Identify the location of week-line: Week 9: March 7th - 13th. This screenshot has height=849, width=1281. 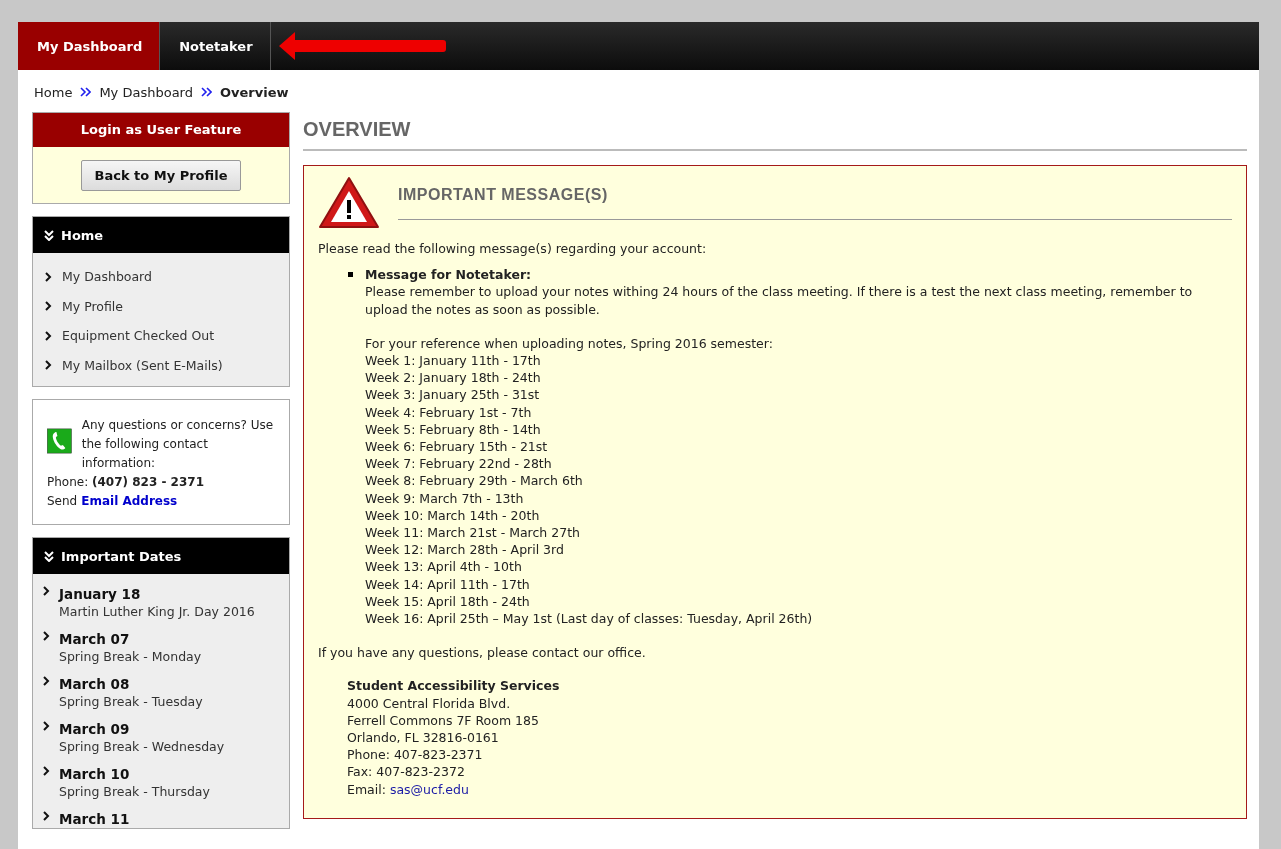
(445, 498).